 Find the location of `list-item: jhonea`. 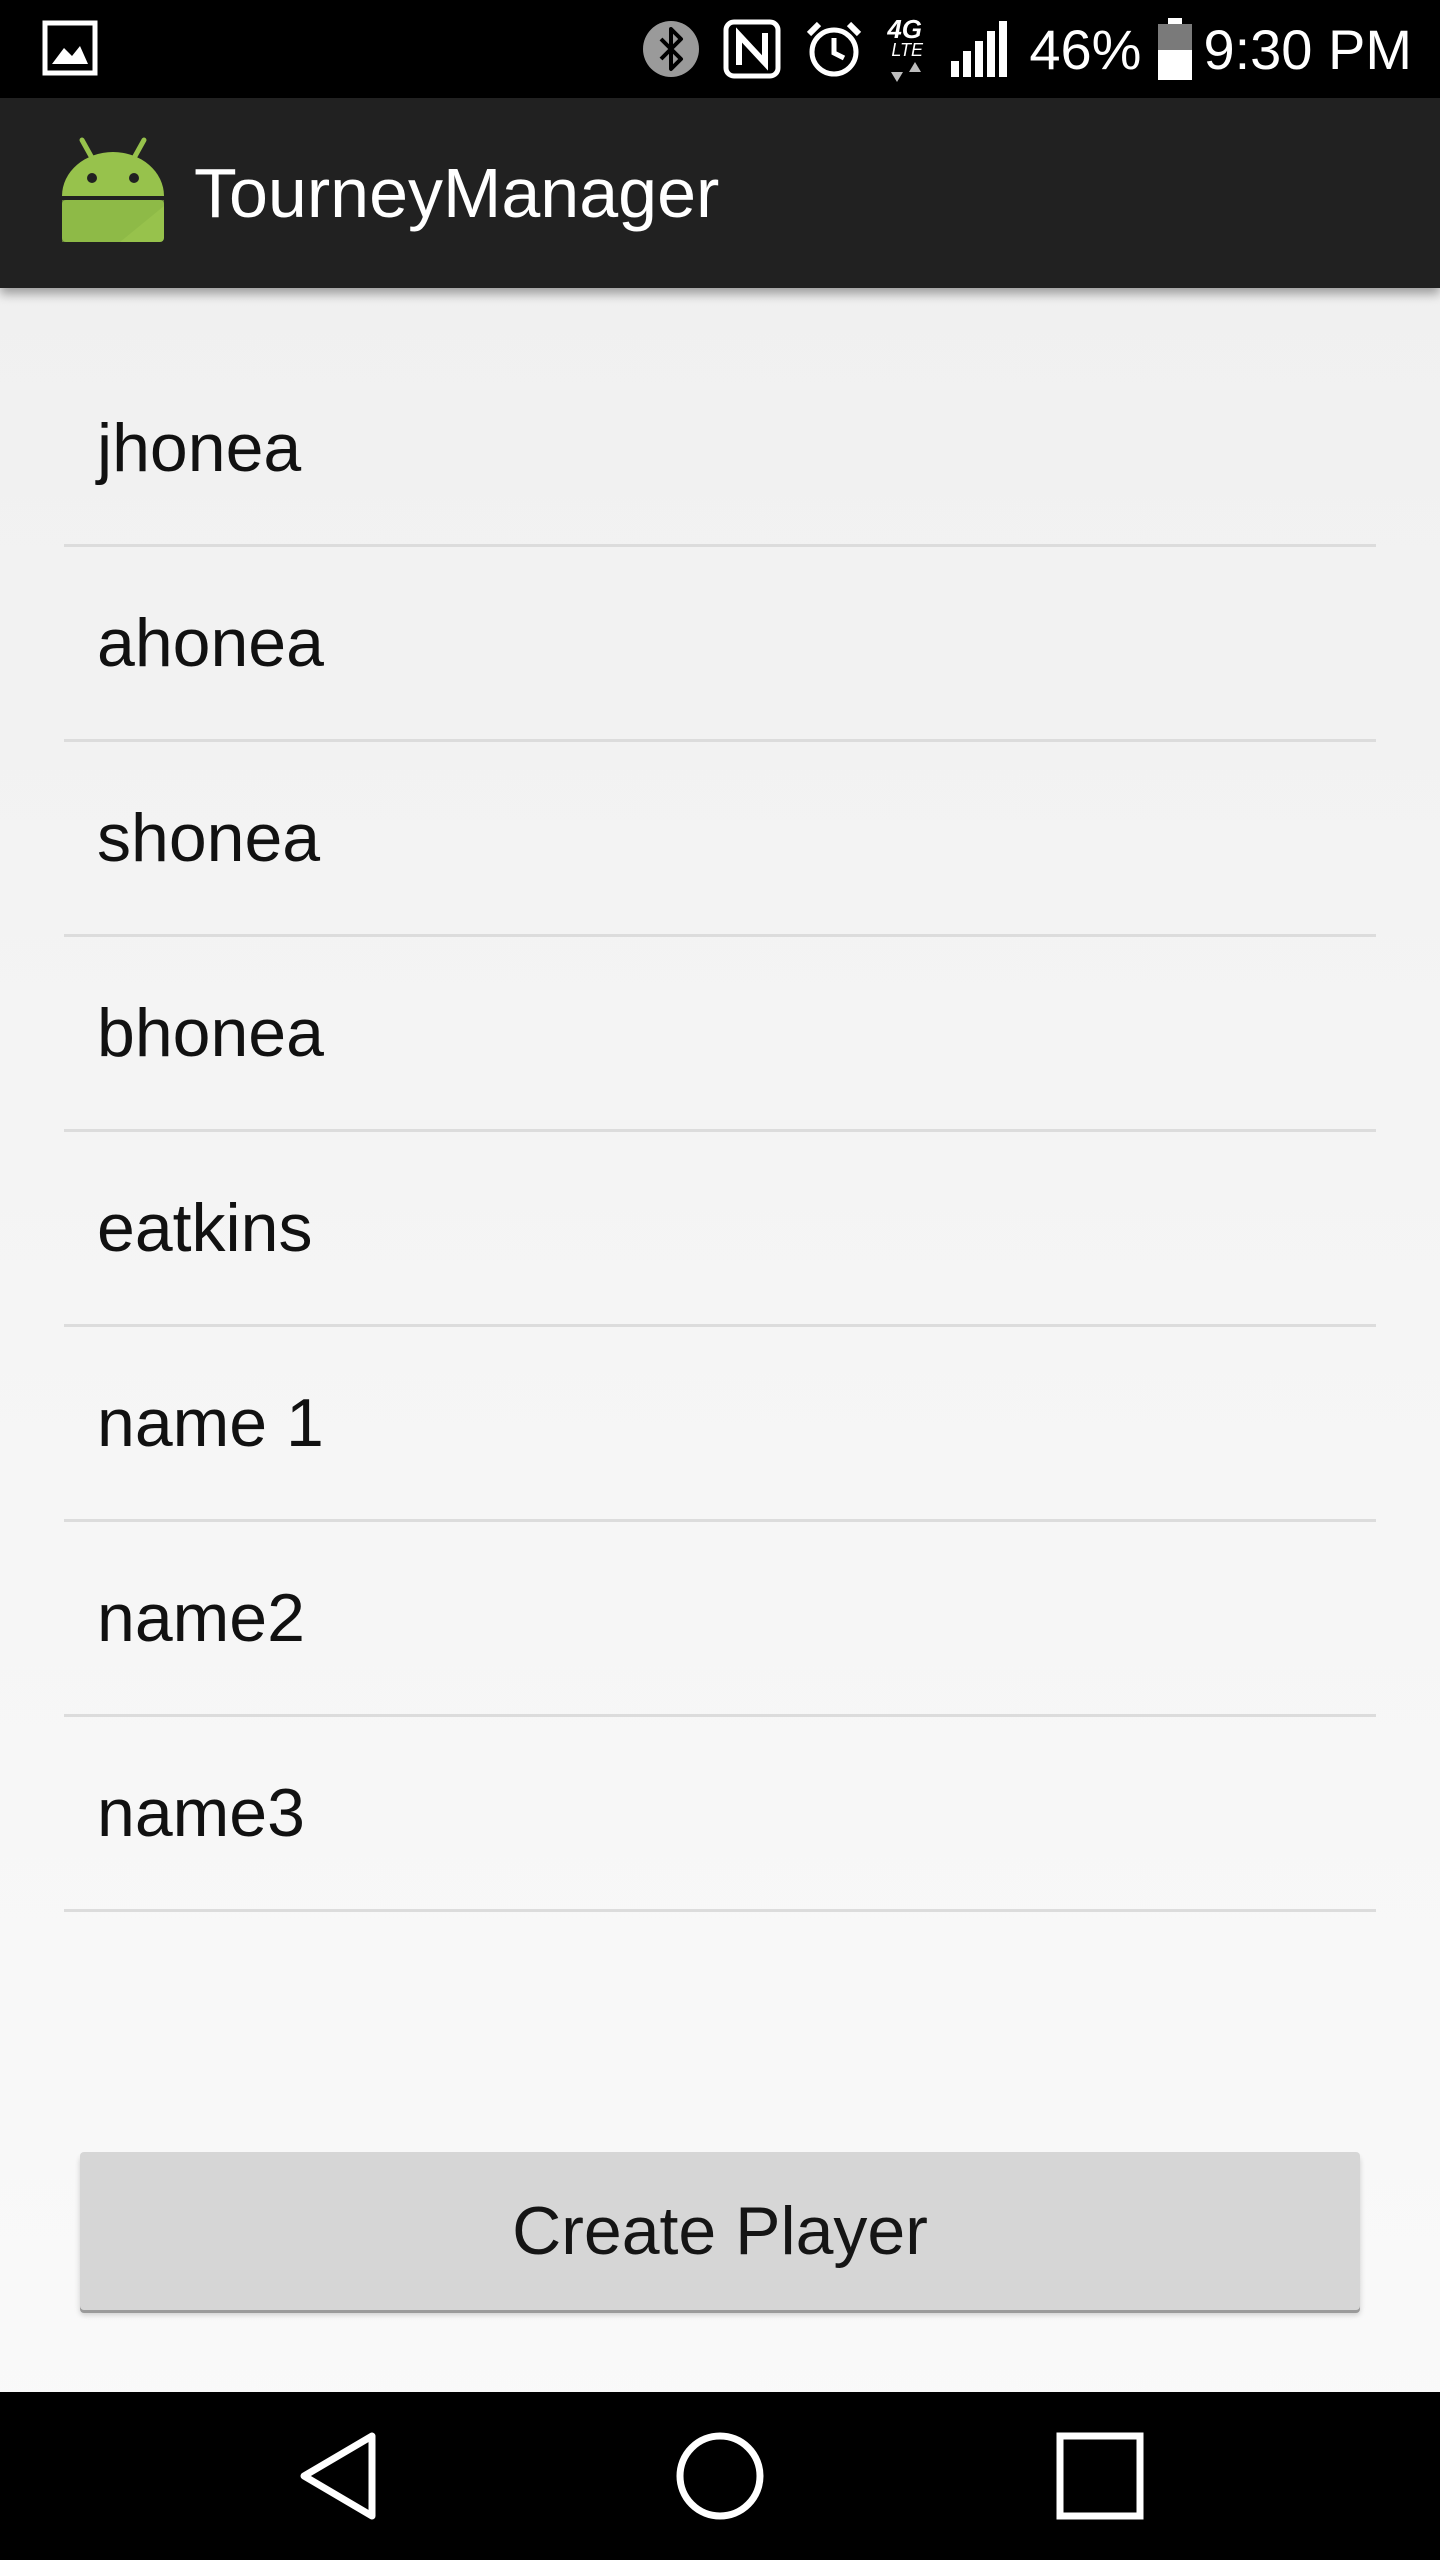

list-item: jhonea is located at coordinates (720, 449).